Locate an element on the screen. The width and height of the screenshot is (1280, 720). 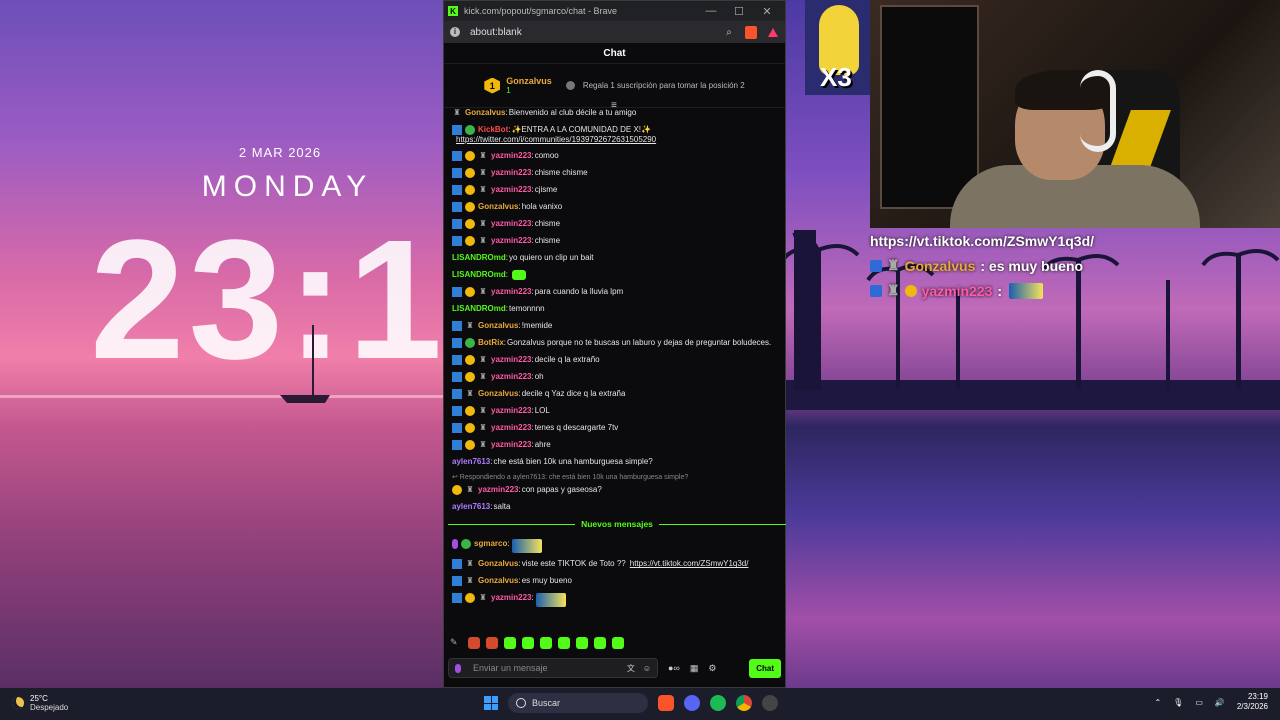
brave-rewards-icon is located at coordinates (773, 32).